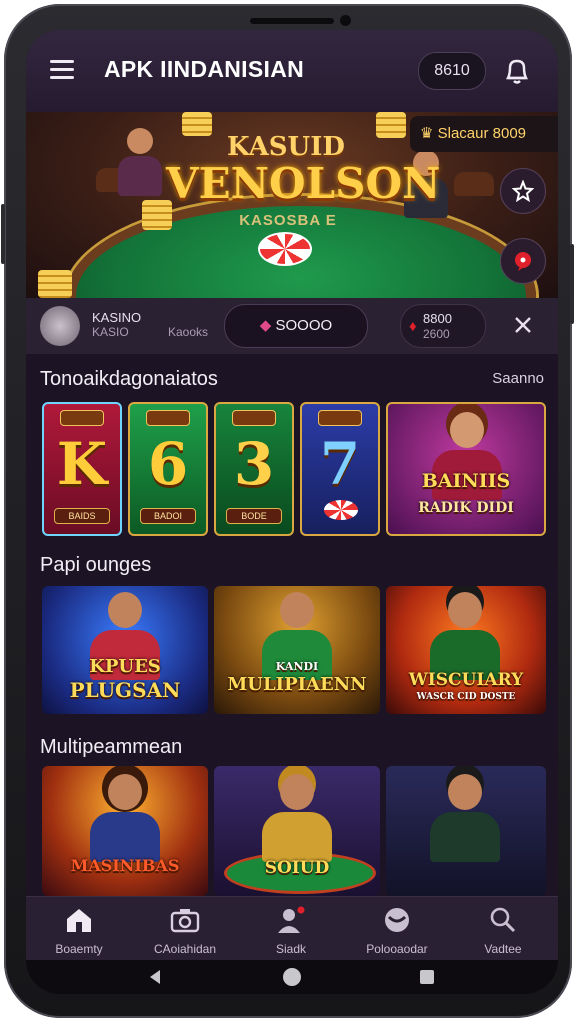 The height and width of the screenshot is (1024, 576). I want to click on jackpot-badge: ♛ Slacaur 8009, so click(484, 134).